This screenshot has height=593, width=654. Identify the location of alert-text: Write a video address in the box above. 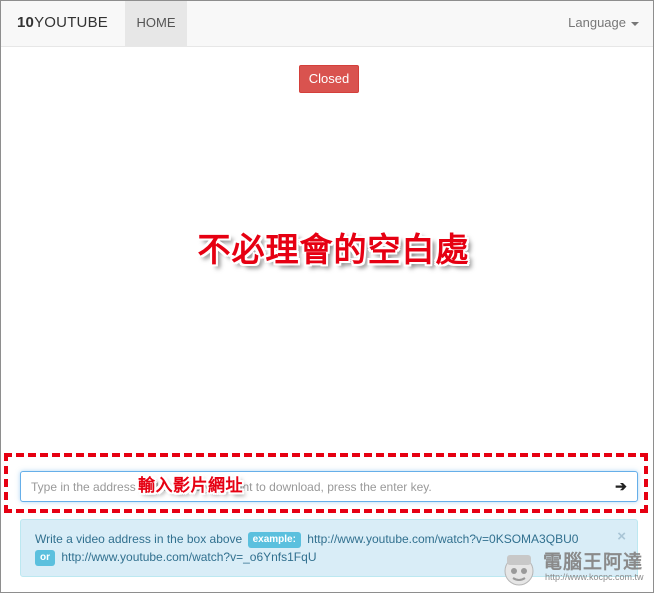
(139, 539).